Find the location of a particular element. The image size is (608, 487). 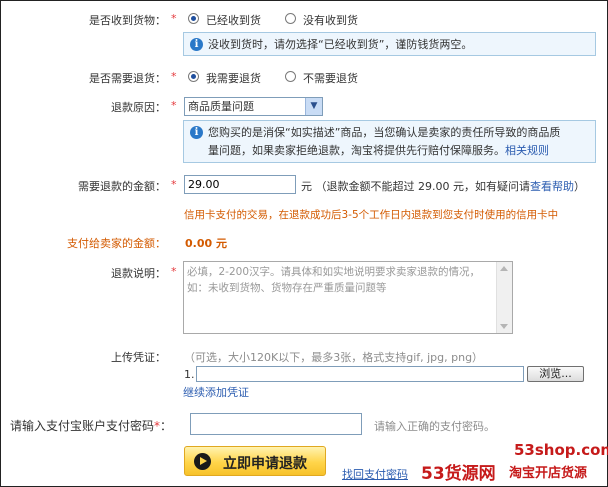

apply-refund-button-label: 立即申请退款 is located at coordinates (265, 464).